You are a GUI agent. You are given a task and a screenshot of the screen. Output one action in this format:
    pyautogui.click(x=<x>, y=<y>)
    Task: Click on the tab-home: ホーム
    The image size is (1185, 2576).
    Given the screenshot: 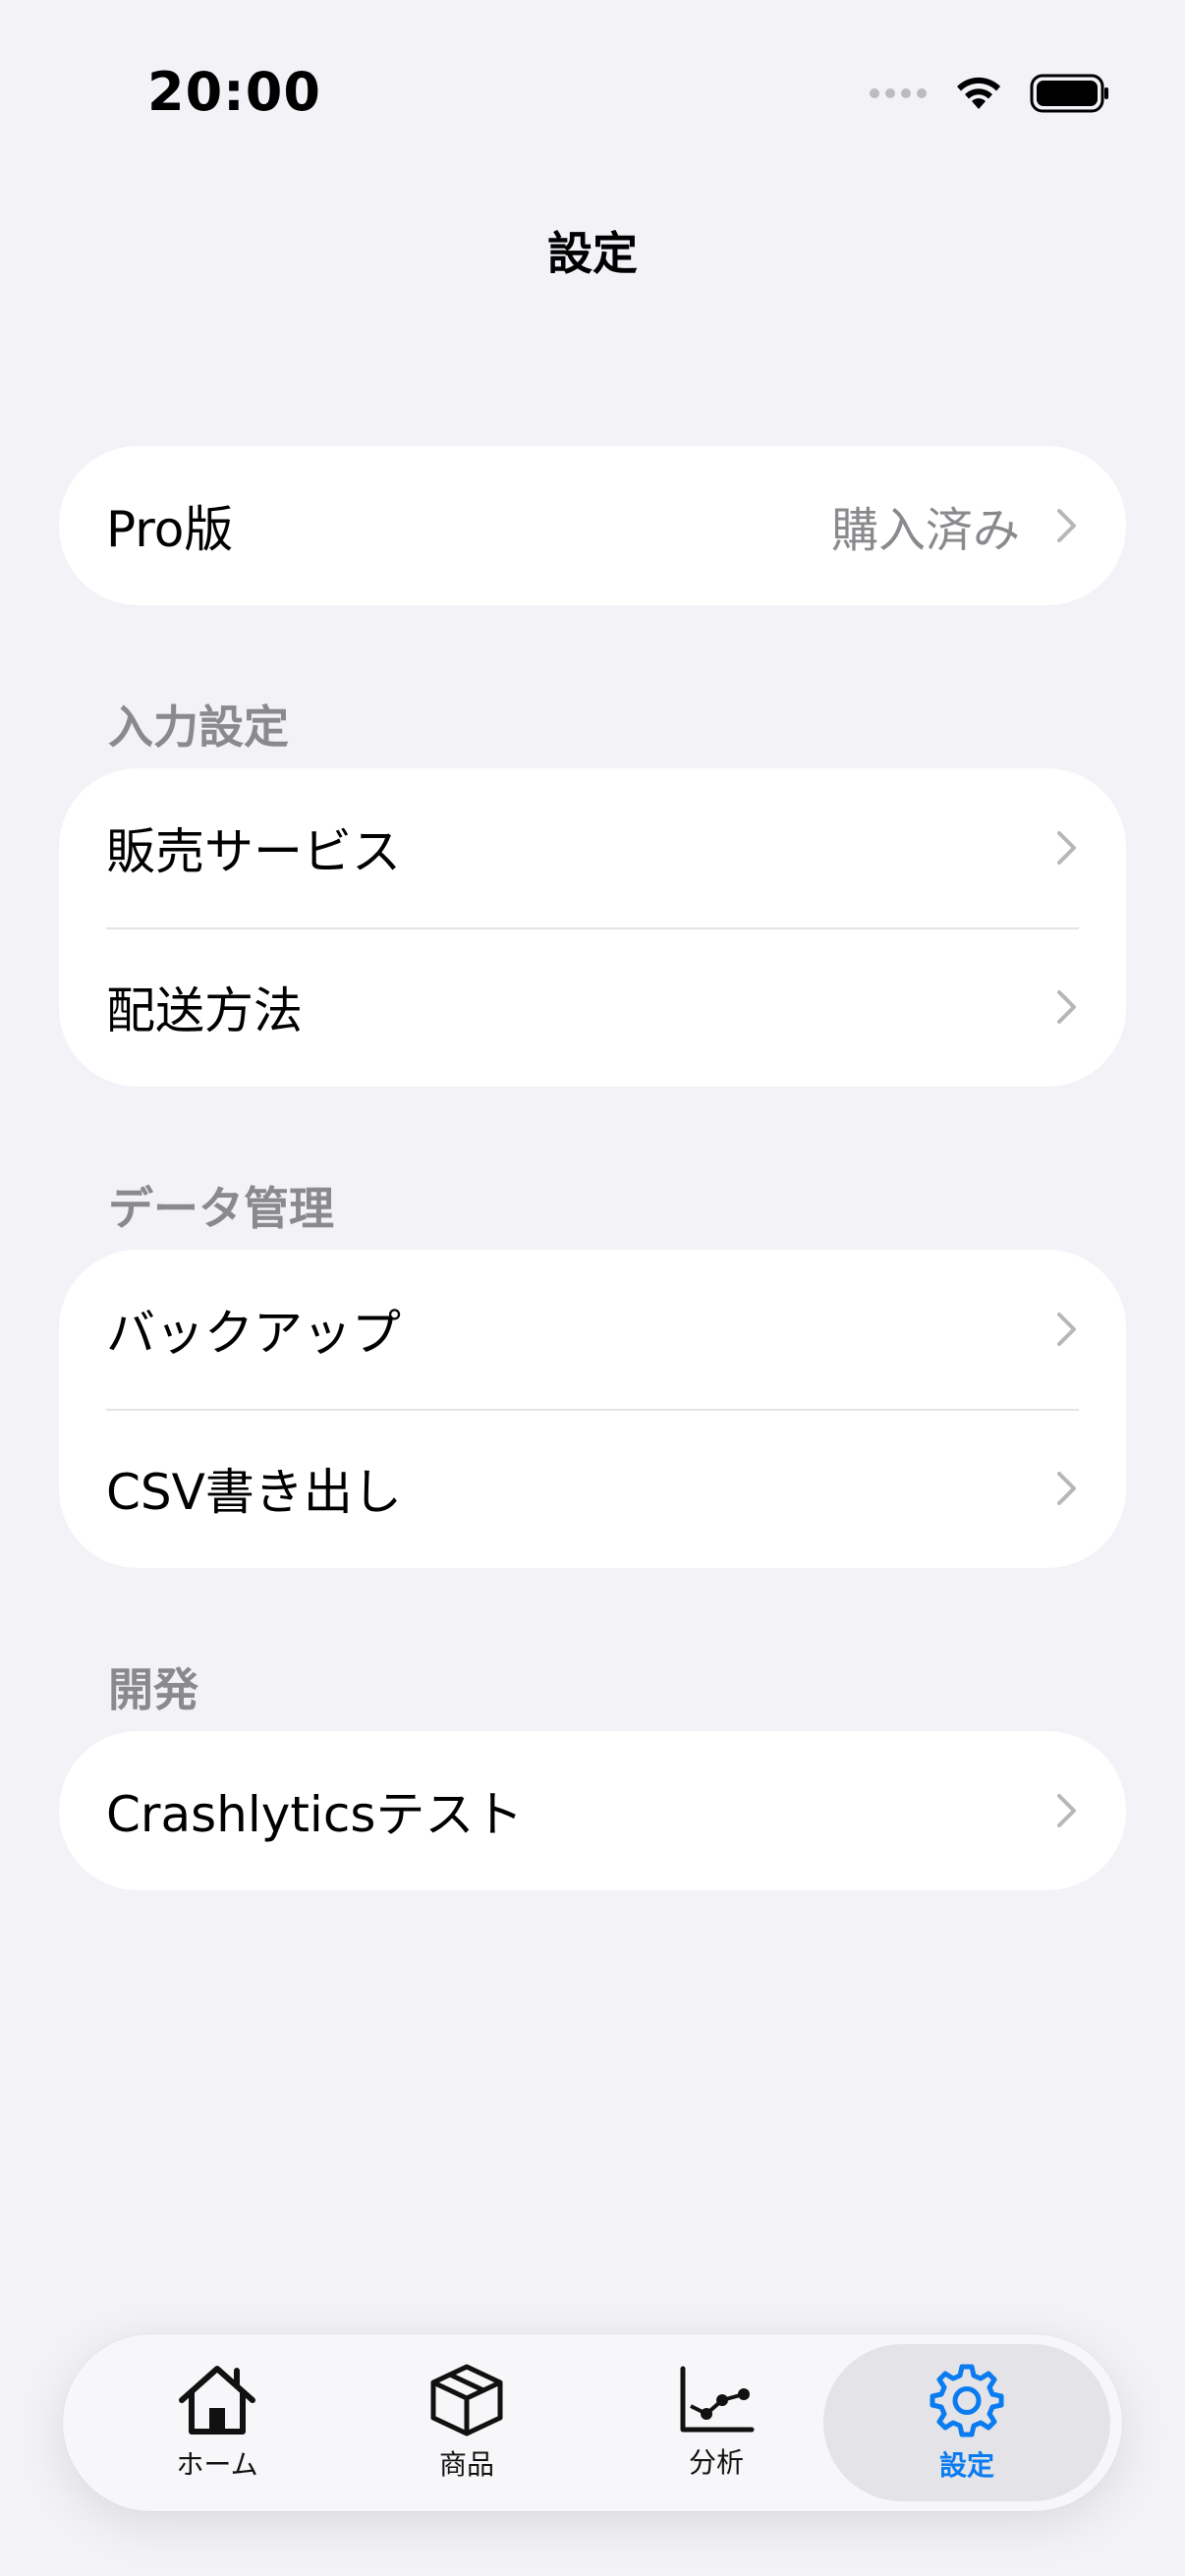 What is the action you would take?
    pyautogui.click(x=217, y=2422)
    